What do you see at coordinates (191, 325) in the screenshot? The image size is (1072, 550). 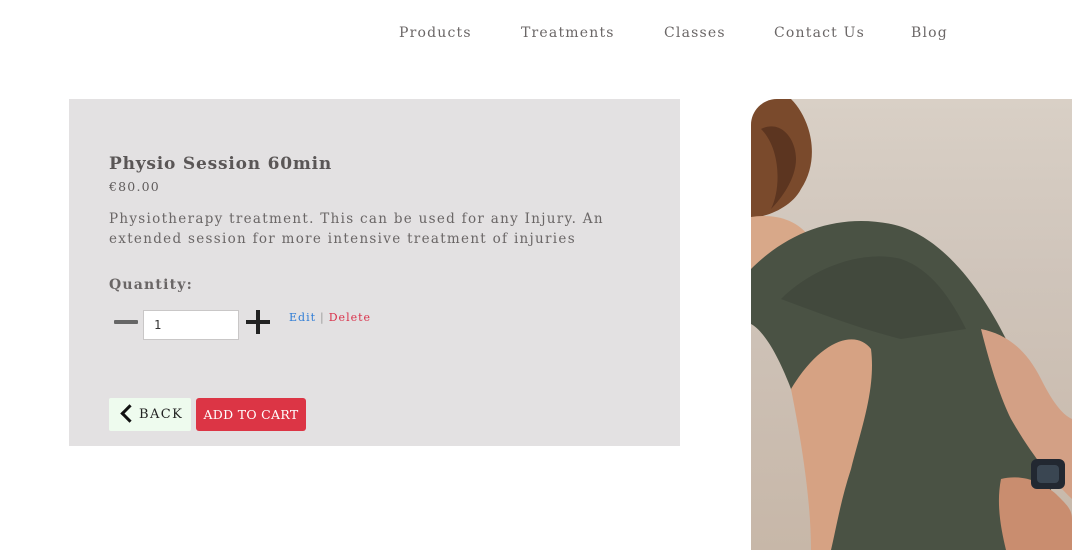 I see `quantity-input` at bounding box center [191, 325].